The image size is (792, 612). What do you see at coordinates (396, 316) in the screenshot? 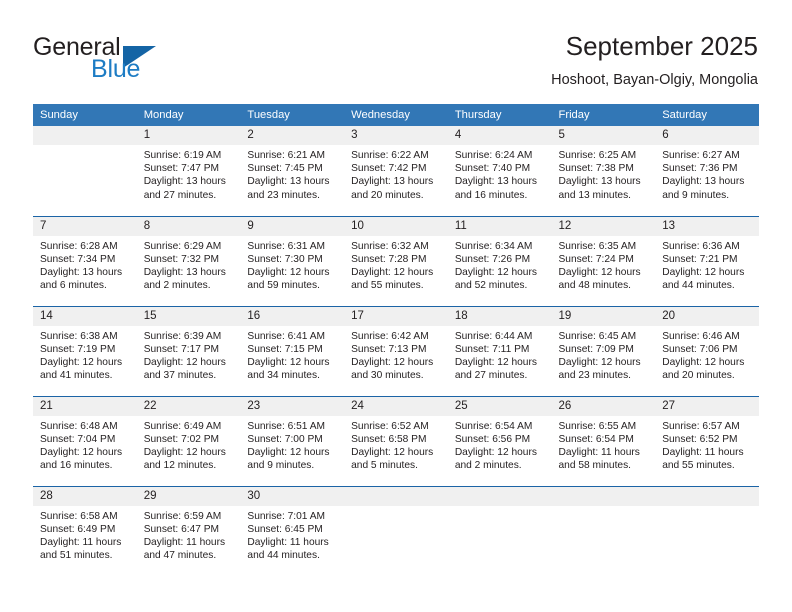
I see `day-number: 17` at bounding box center [396, 316].